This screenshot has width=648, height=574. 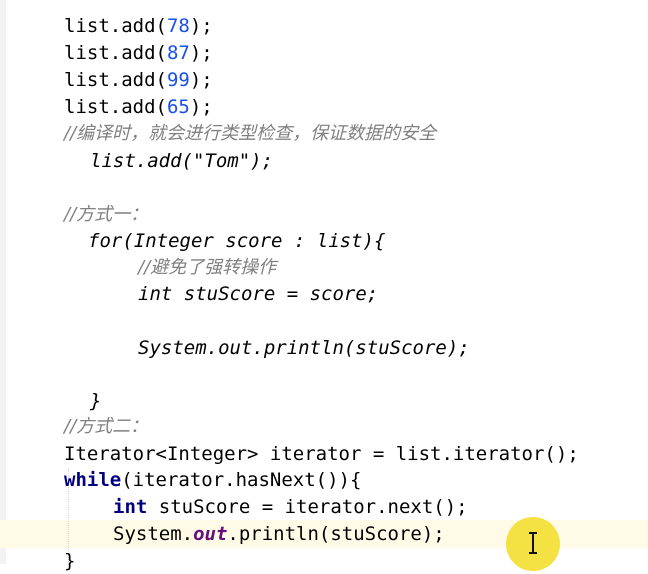 What do you see at coordinates (3, 282) in the screenshot?
I see `editor-gutter` at bounding box center [3, 282].